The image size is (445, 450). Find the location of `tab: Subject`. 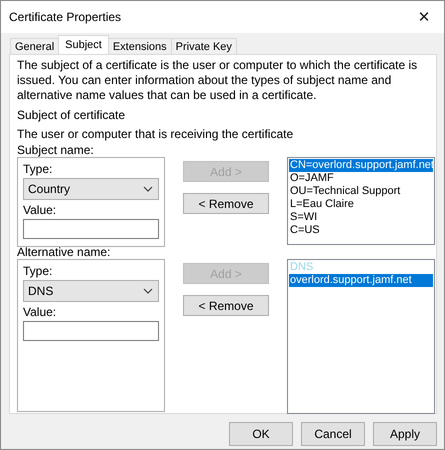

tab: Subject is located at coordinates (83, 44).